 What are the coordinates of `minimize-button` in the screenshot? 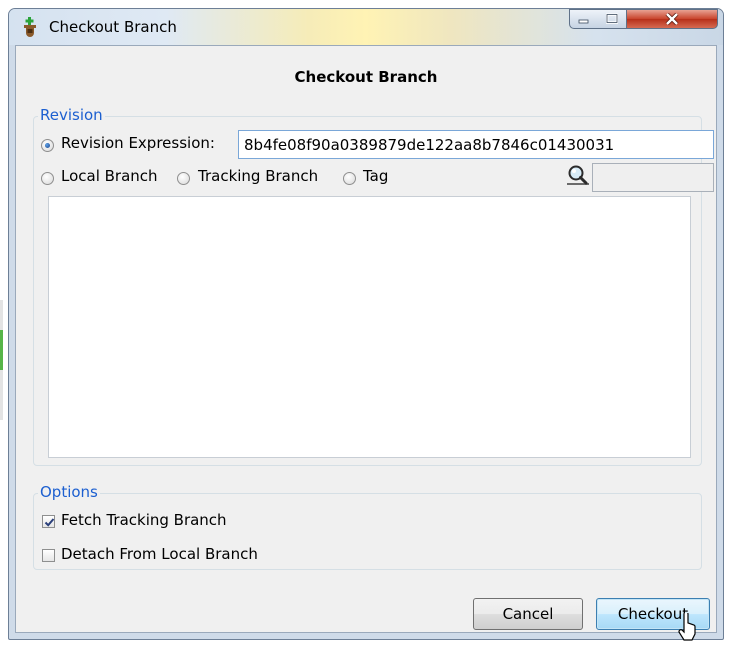 It's located at (584, 19).